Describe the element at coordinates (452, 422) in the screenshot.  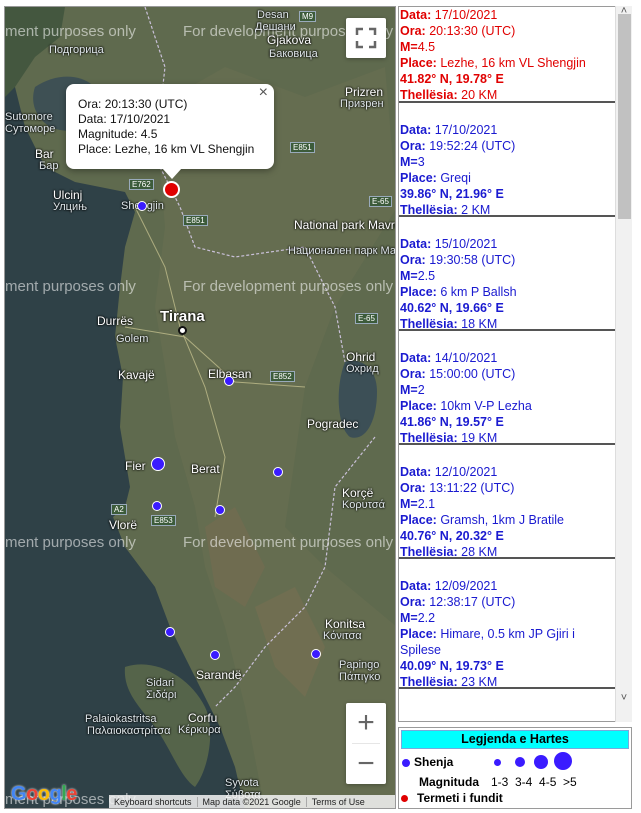
I see `entry-coords: 41.86° N, 19.57° E` at that location.